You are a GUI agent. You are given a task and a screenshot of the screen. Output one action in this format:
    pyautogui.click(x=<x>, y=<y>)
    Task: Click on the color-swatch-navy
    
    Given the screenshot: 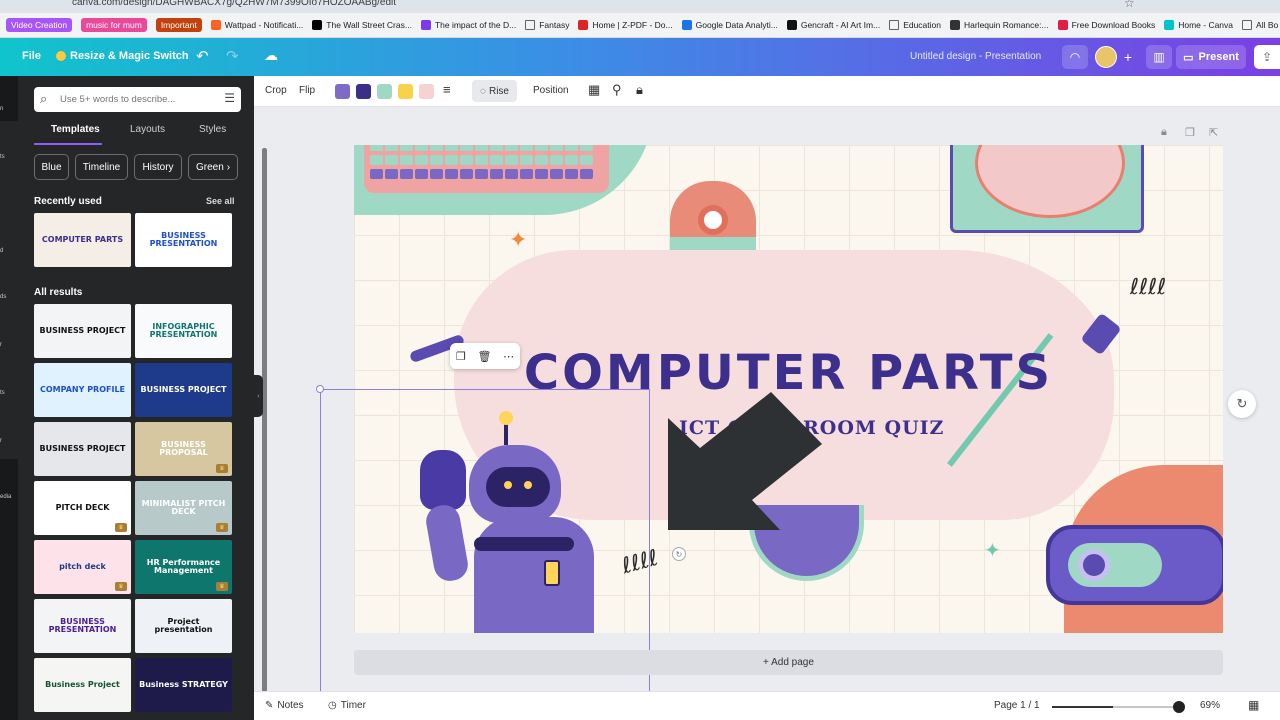 What is the action you would take?
    pyautogui.click(x=363, y=91)
    